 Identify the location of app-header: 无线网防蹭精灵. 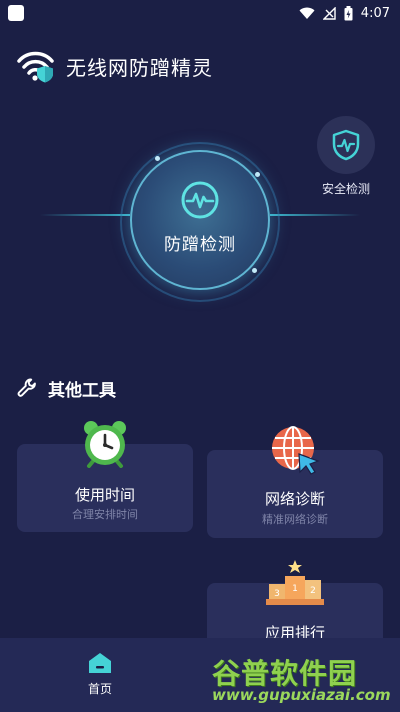
(114, 66).